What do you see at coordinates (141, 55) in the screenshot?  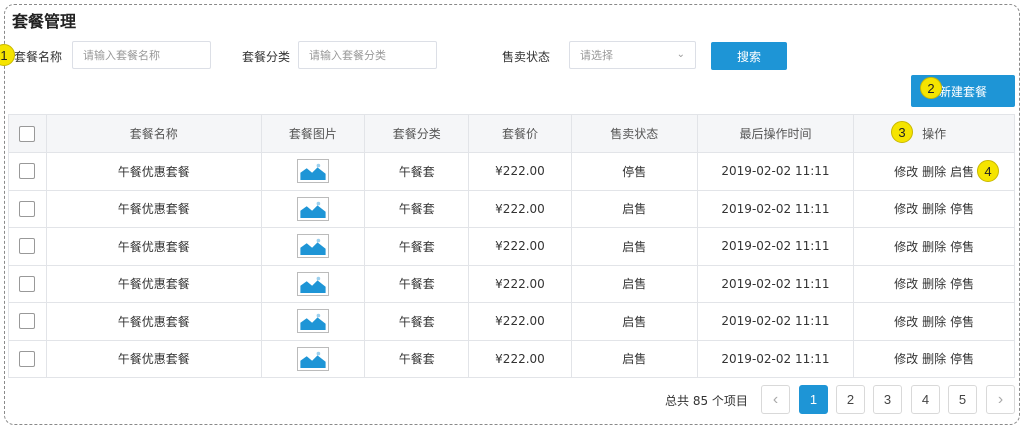 I see `name-search-input: 请输入套餐名称` at bounding box center [141, 55].